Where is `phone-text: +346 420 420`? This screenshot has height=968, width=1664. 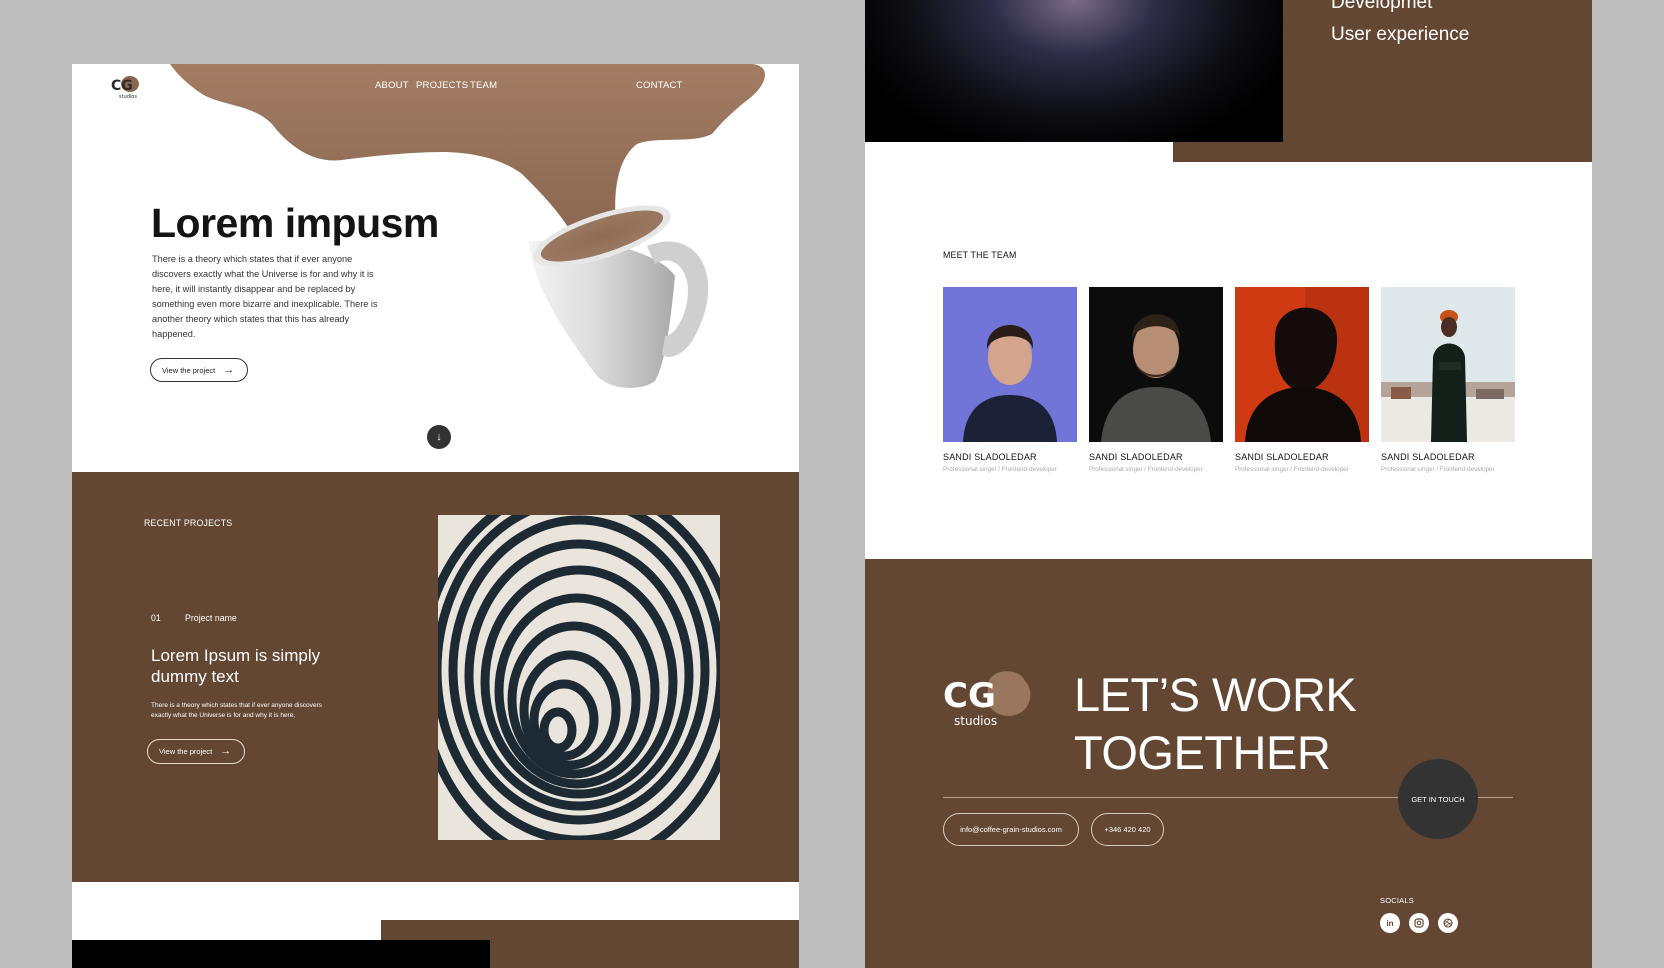
phone-text: +346 420 420 is located at coordinates (1127, 829).